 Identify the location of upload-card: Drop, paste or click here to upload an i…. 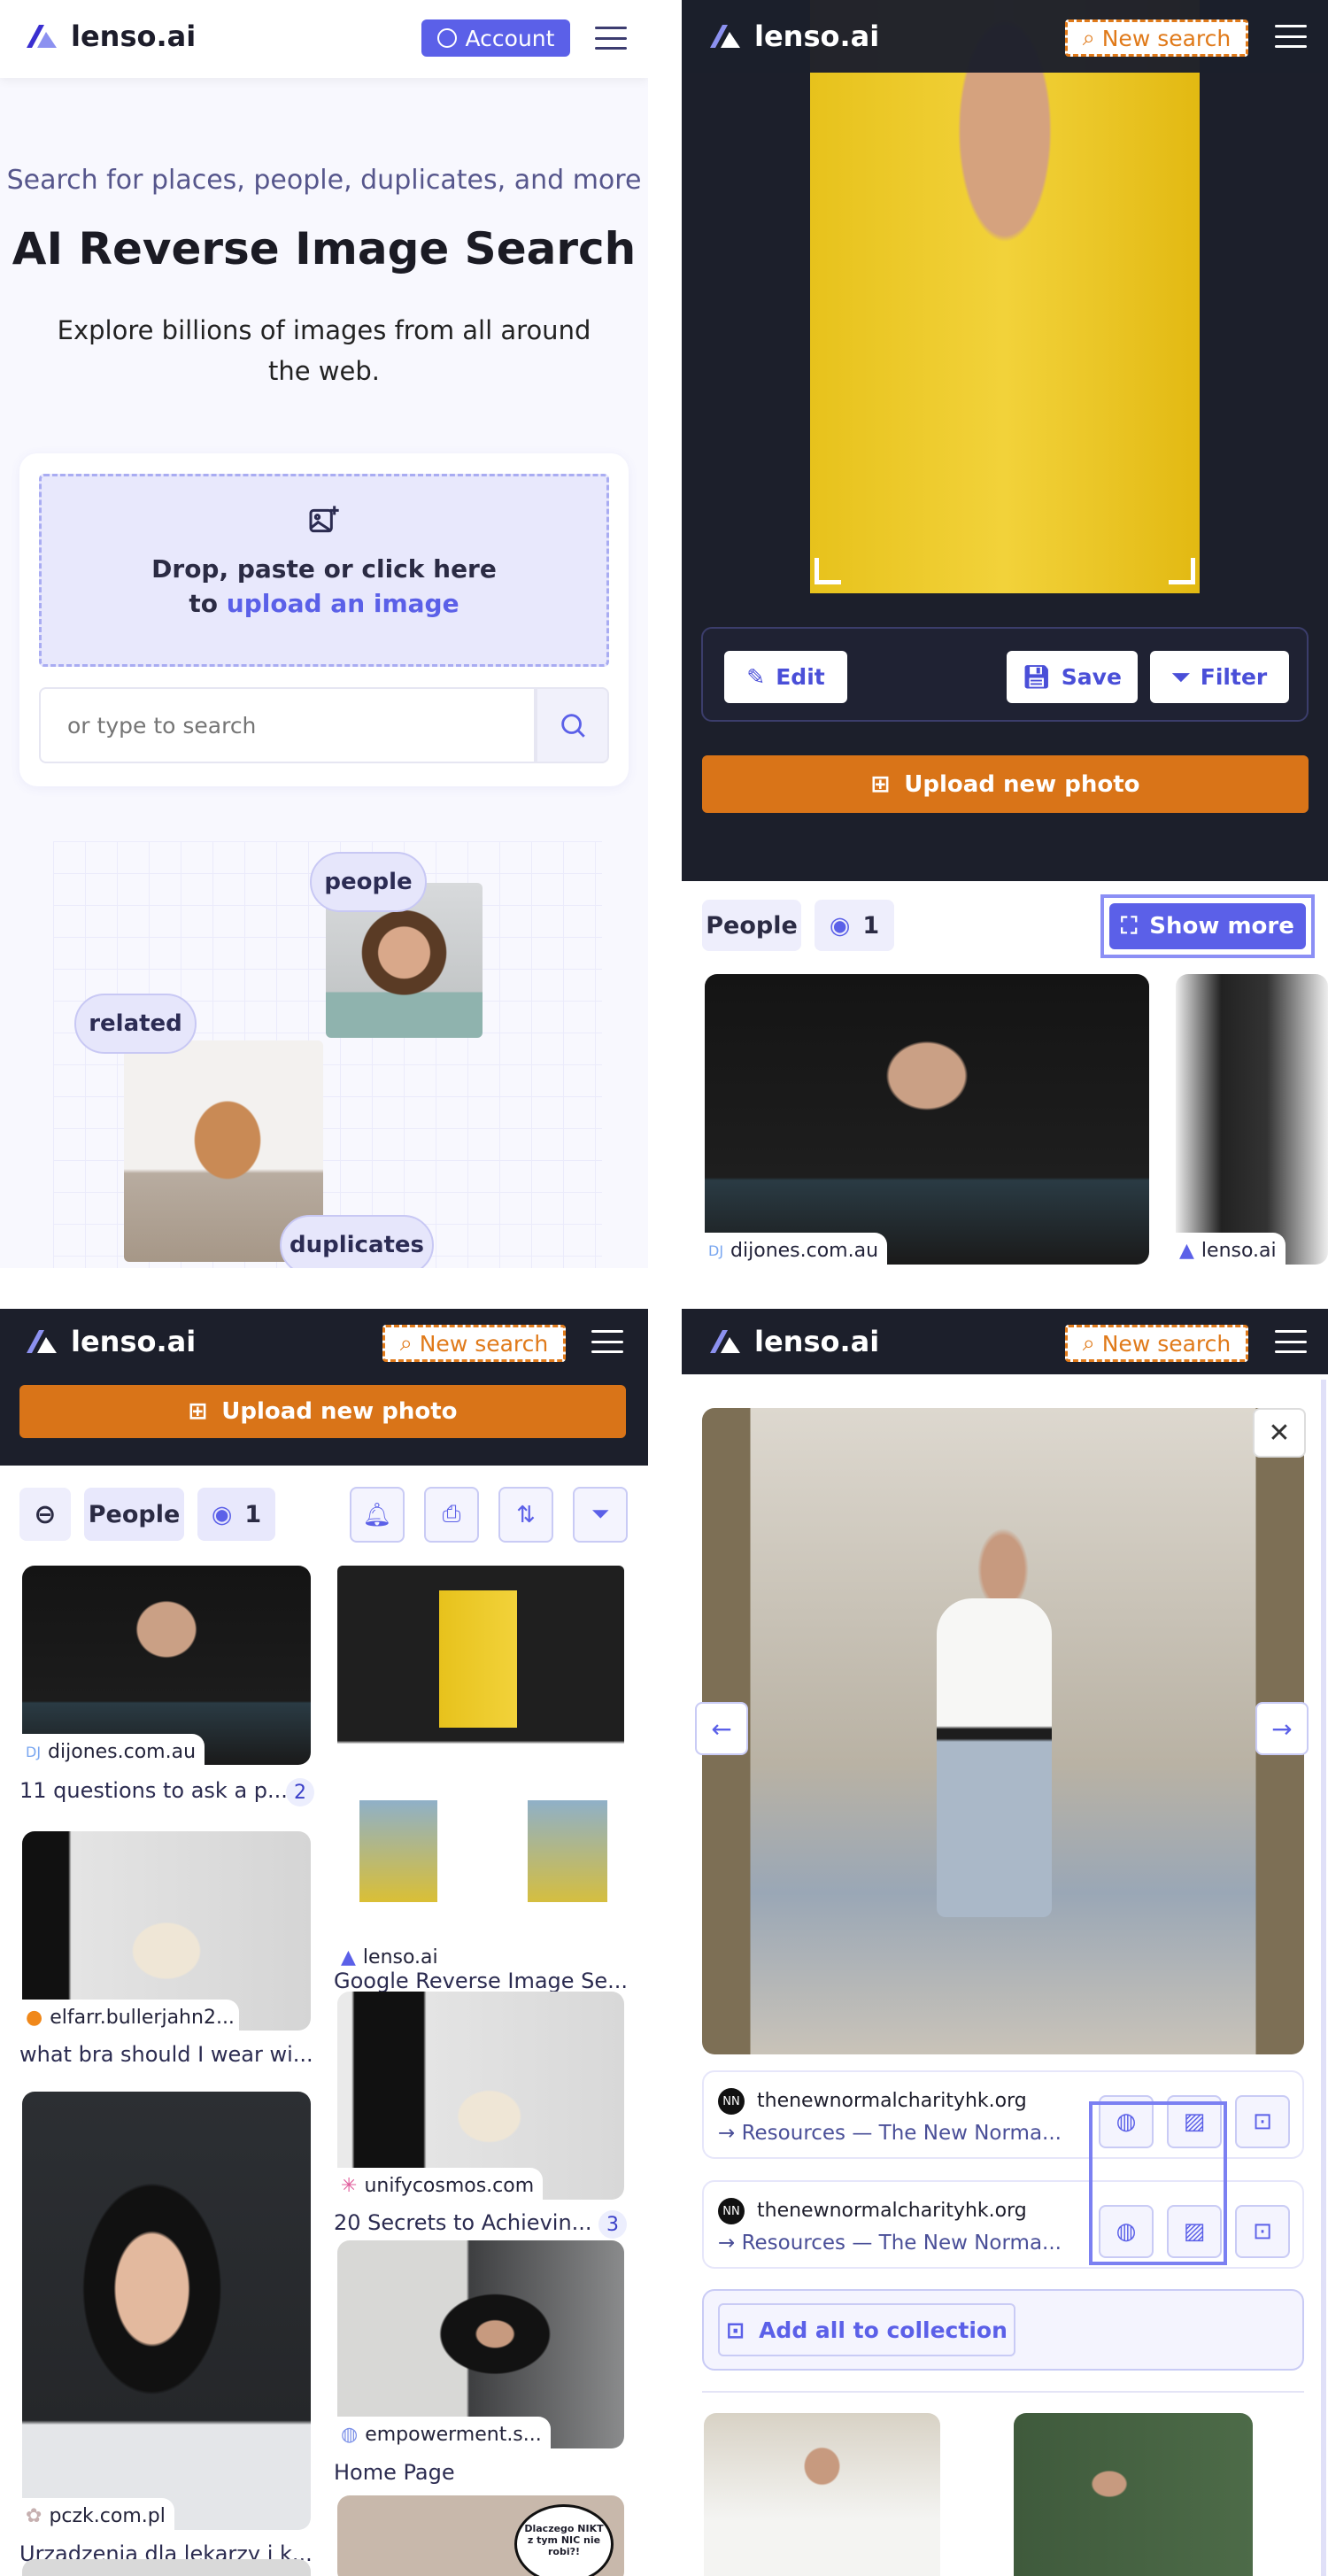
(324, 619).